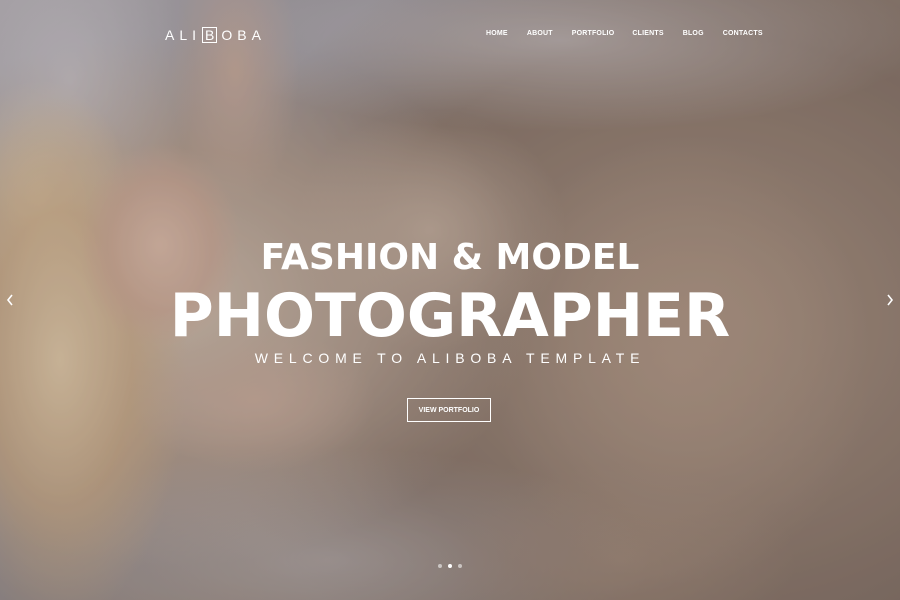  What do you see at coordinates (743, 33) in the screenshot?
I see `nav-item-contacts: CONTACTS` at bounding box center [743, 33].